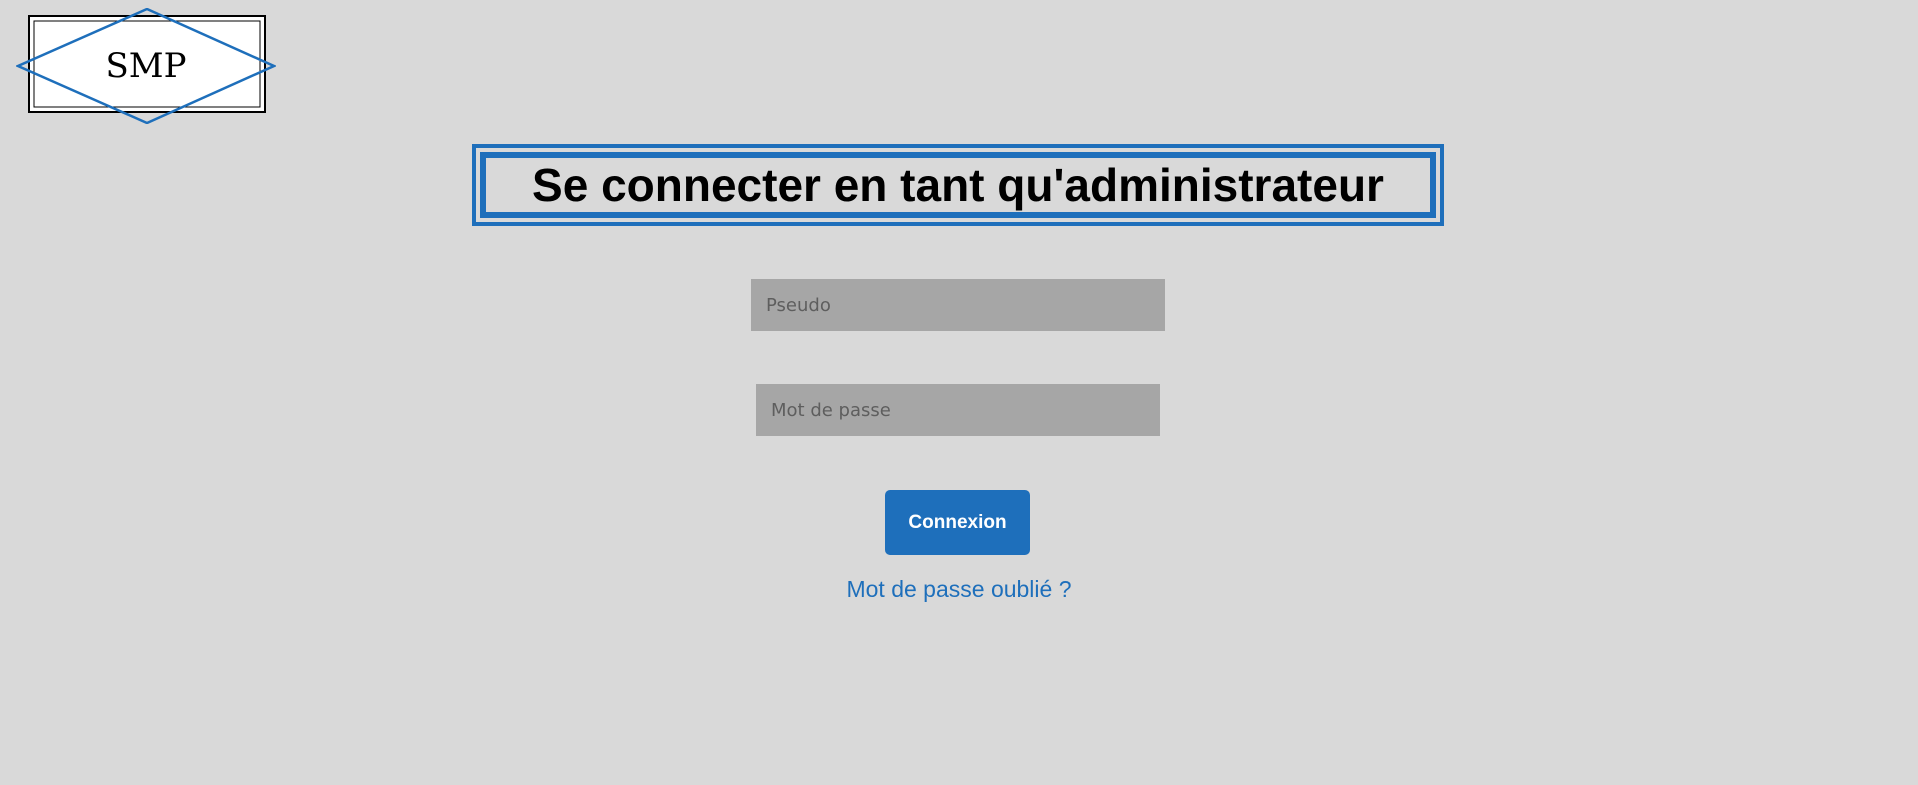 Image resolution: width=1918 pixels, height=785 pixels. I want to click on logo-text: SMP, so click(146, 66).